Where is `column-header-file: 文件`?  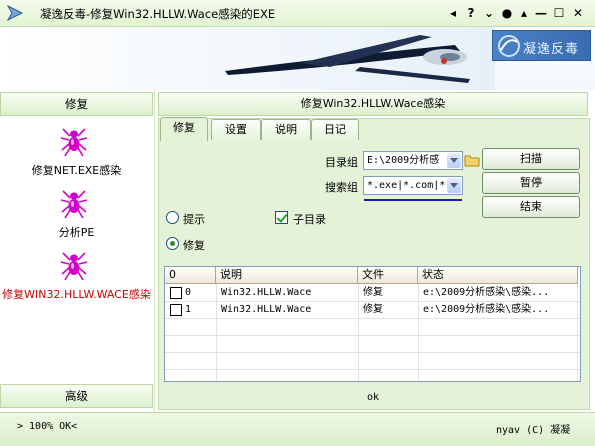 column-header-file: 文件 is located at coordinates (388, 275).